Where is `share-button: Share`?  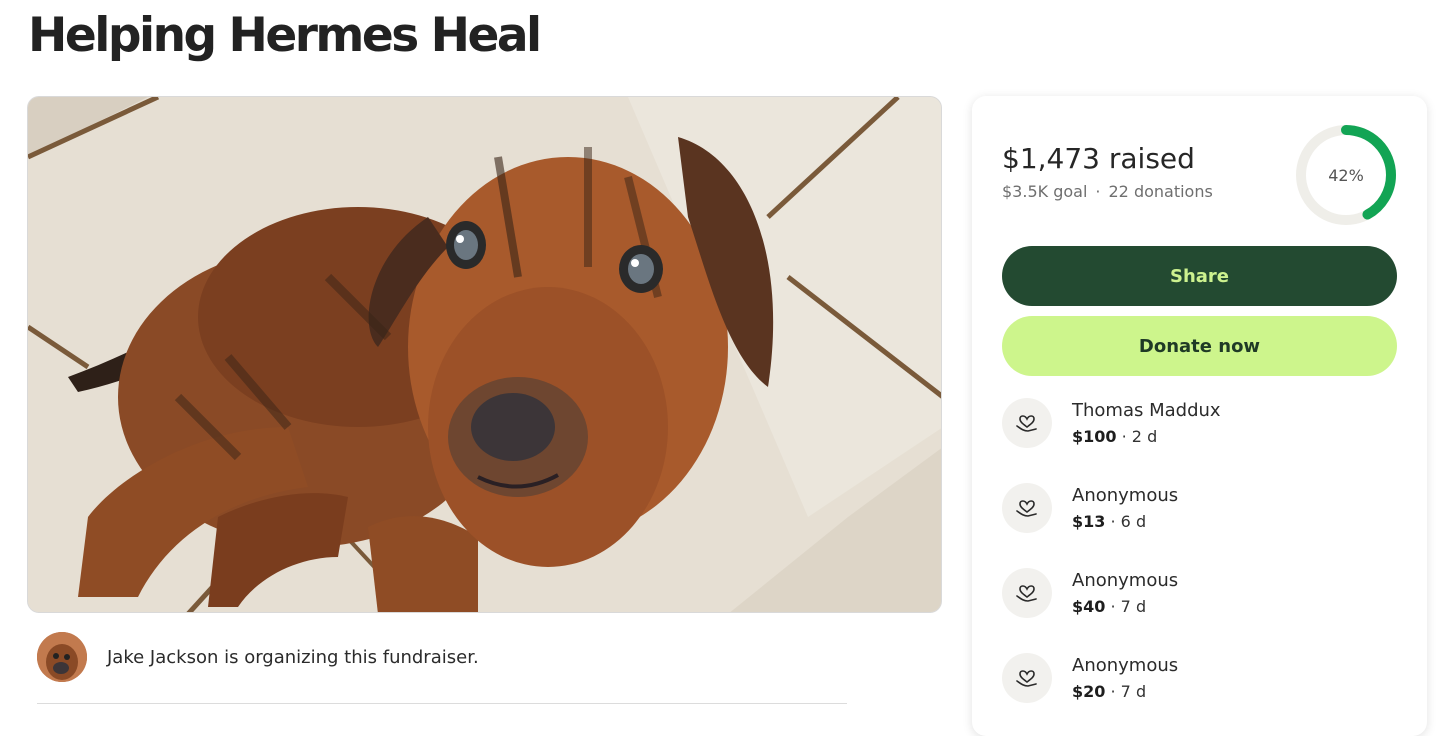 share-button: Share is located at coordinates (1199, 276).